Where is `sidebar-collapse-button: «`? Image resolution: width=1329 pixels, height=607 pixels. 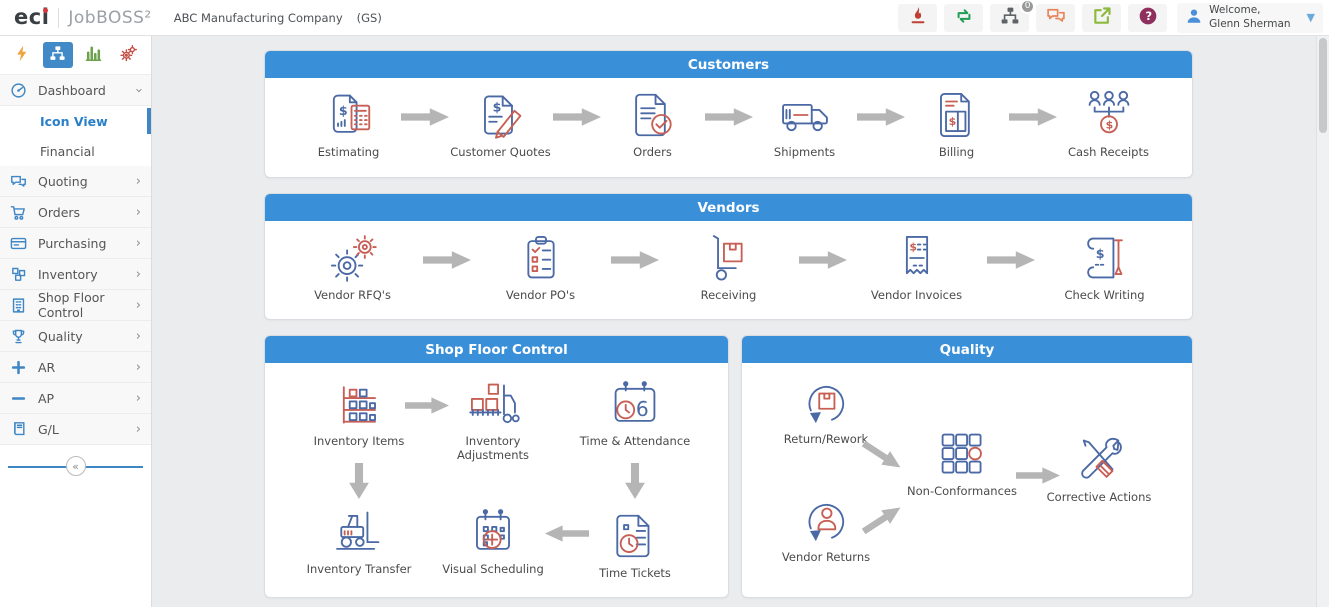
sidebar-collapse-button: « is located at coordinates (75, 466).